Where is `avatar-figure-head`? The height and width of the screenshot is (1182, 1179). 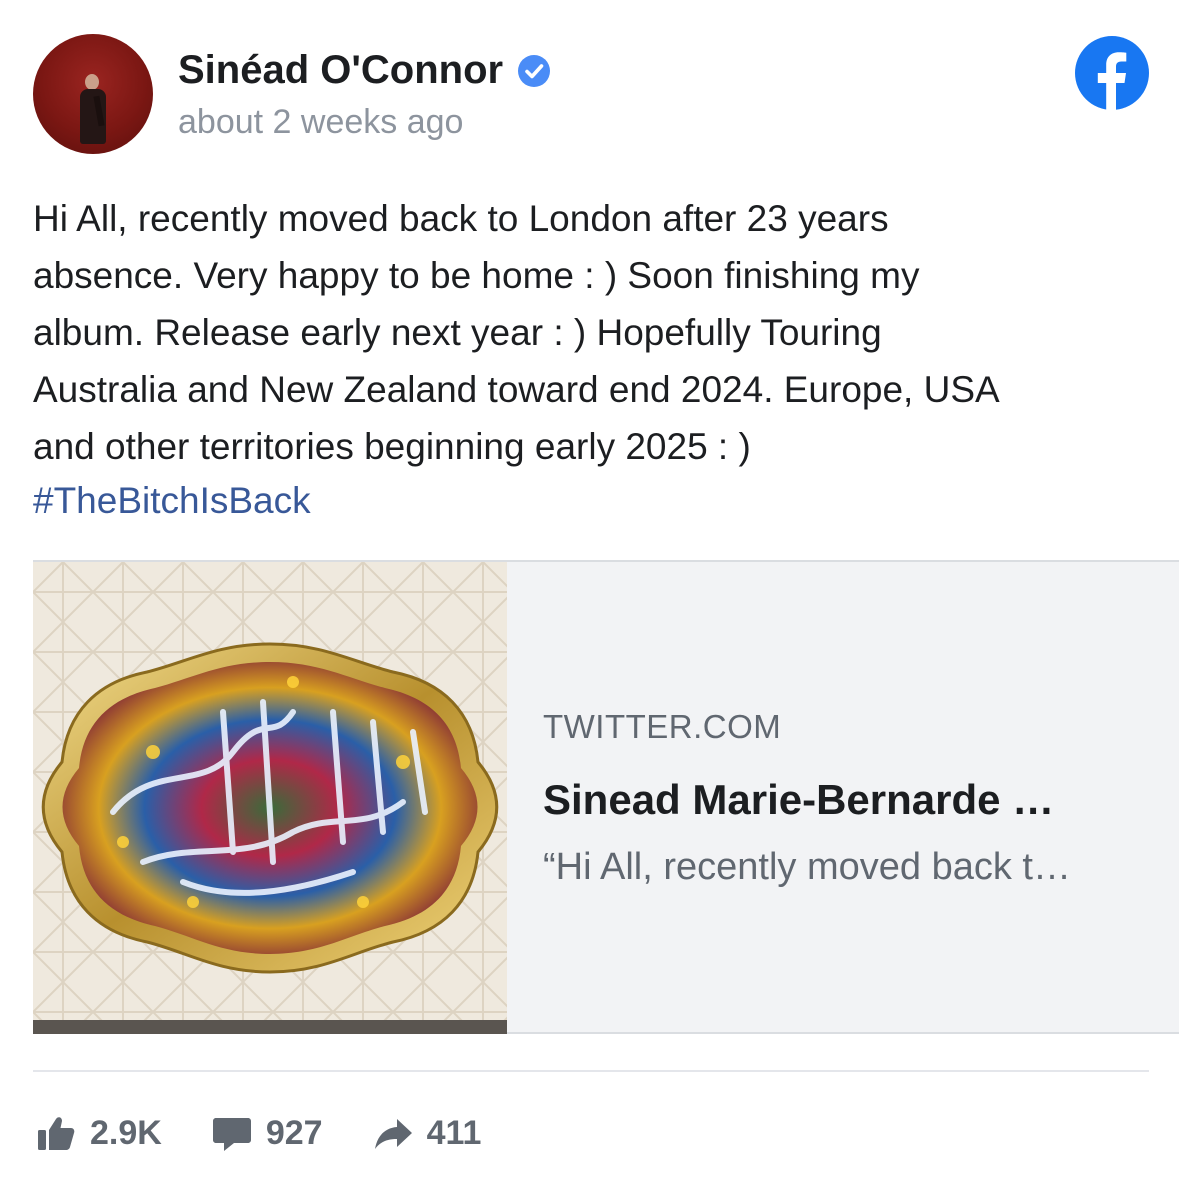 avatar-figure-head is located at coordinates (92, 82).